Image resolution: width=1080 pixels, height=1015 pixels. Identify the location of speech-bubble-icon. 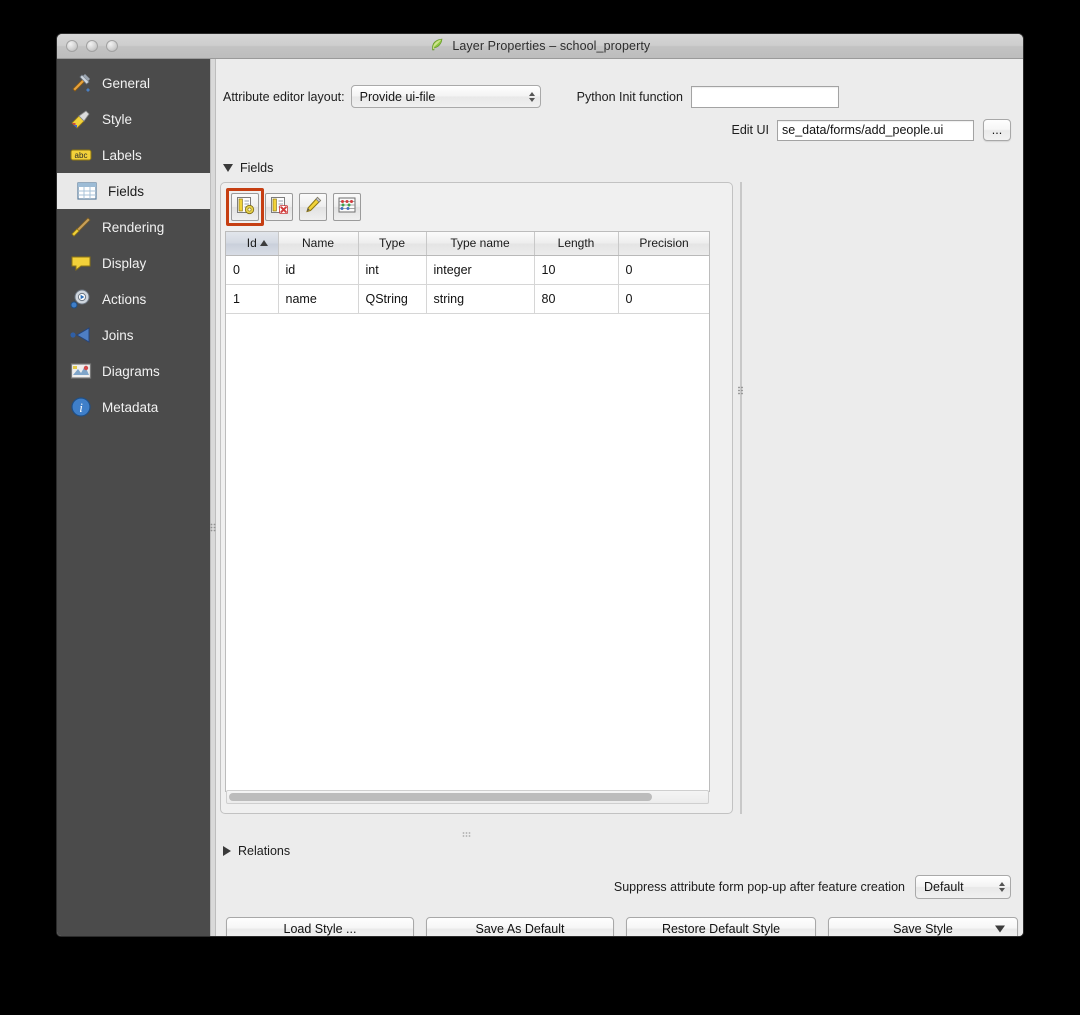
(81, 263).